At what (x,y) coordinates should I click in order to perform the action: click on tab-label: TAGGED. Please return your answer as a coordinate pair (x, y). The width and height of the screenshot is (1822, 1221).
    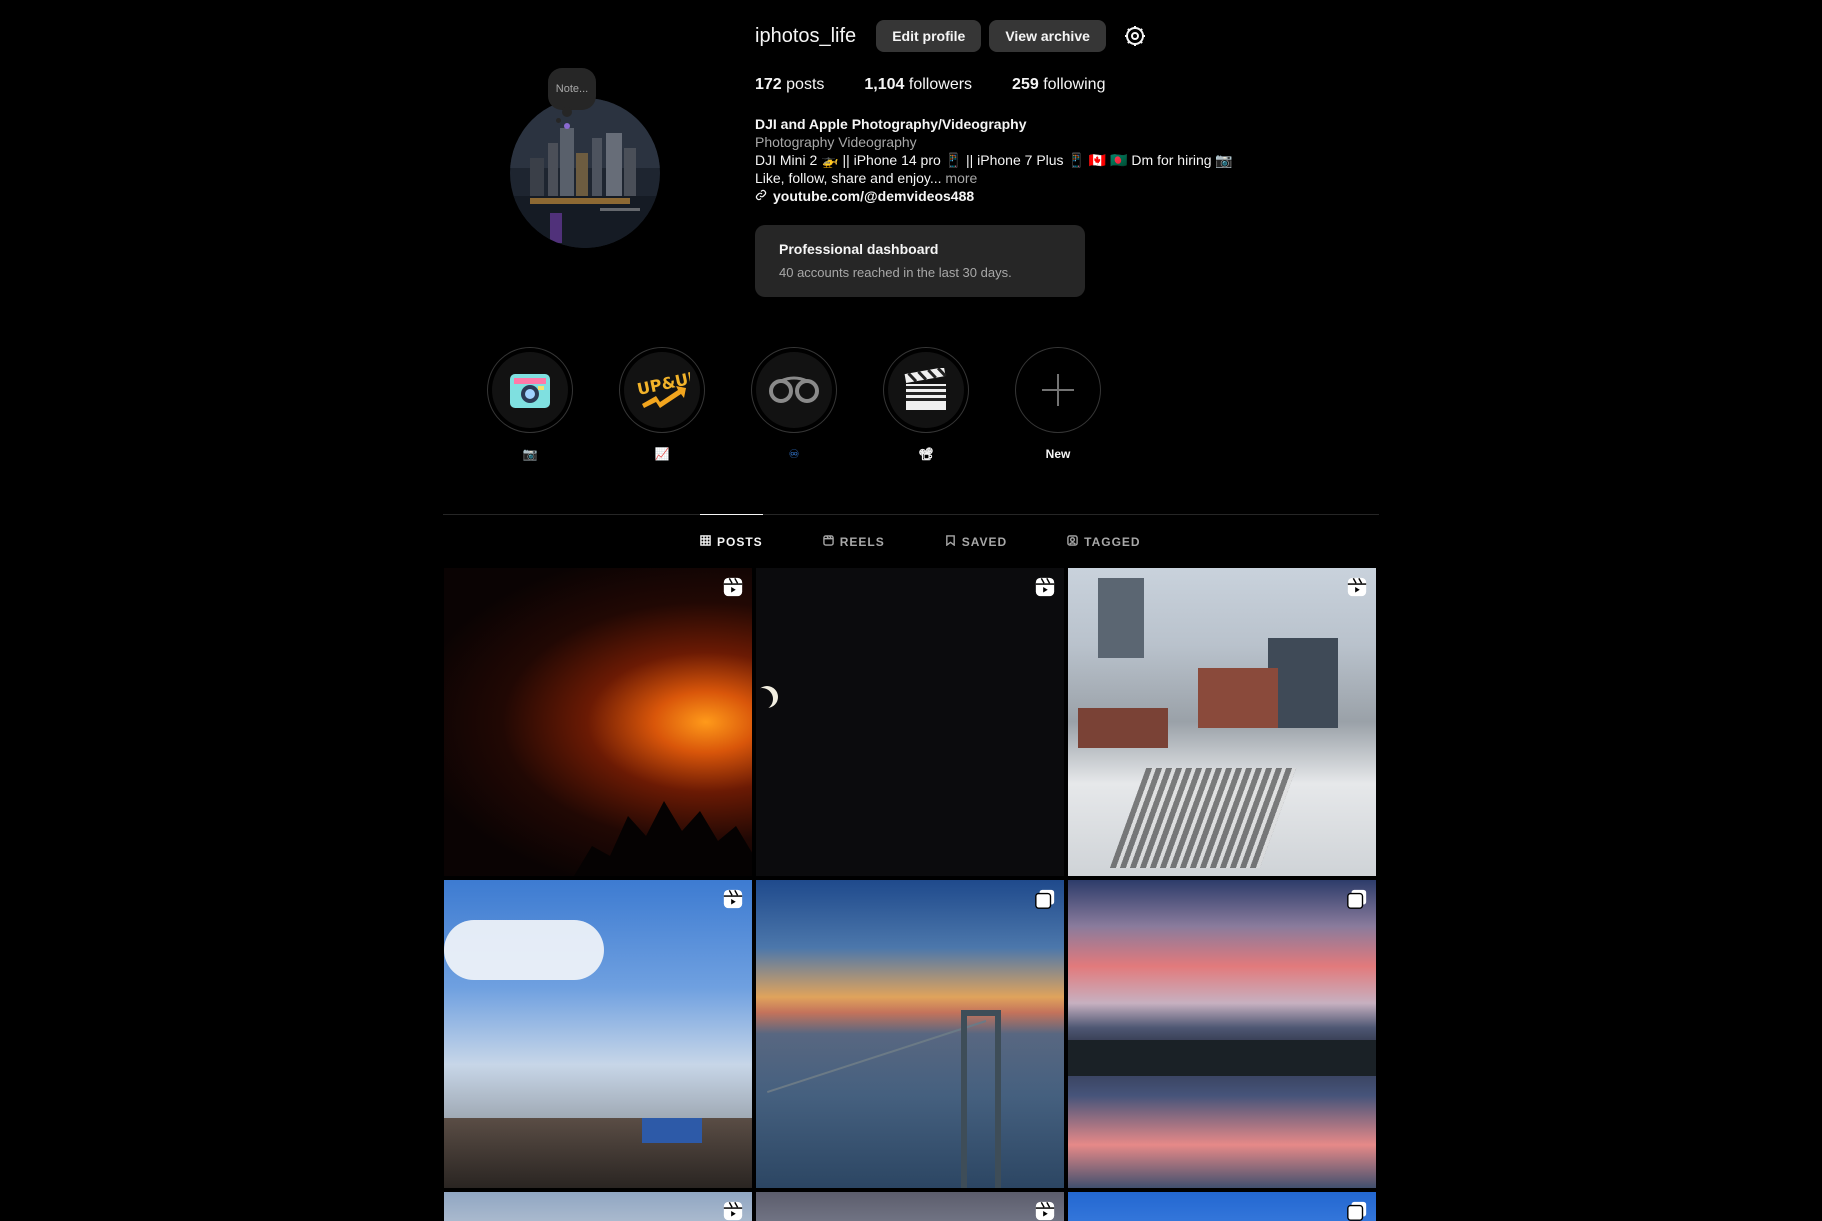
    Looking at the image, I should click on (1112, 542).